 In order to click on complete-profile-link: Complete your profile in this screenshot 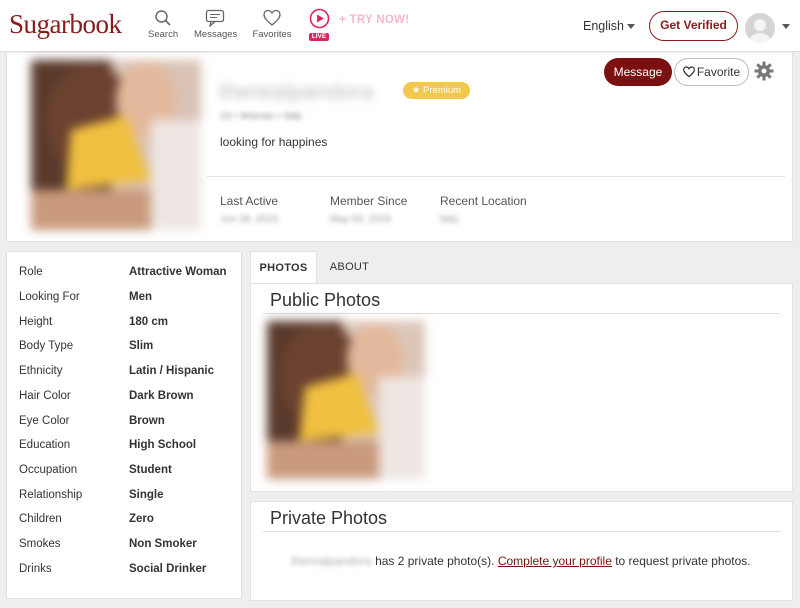, I will do `click(555, 561)`.